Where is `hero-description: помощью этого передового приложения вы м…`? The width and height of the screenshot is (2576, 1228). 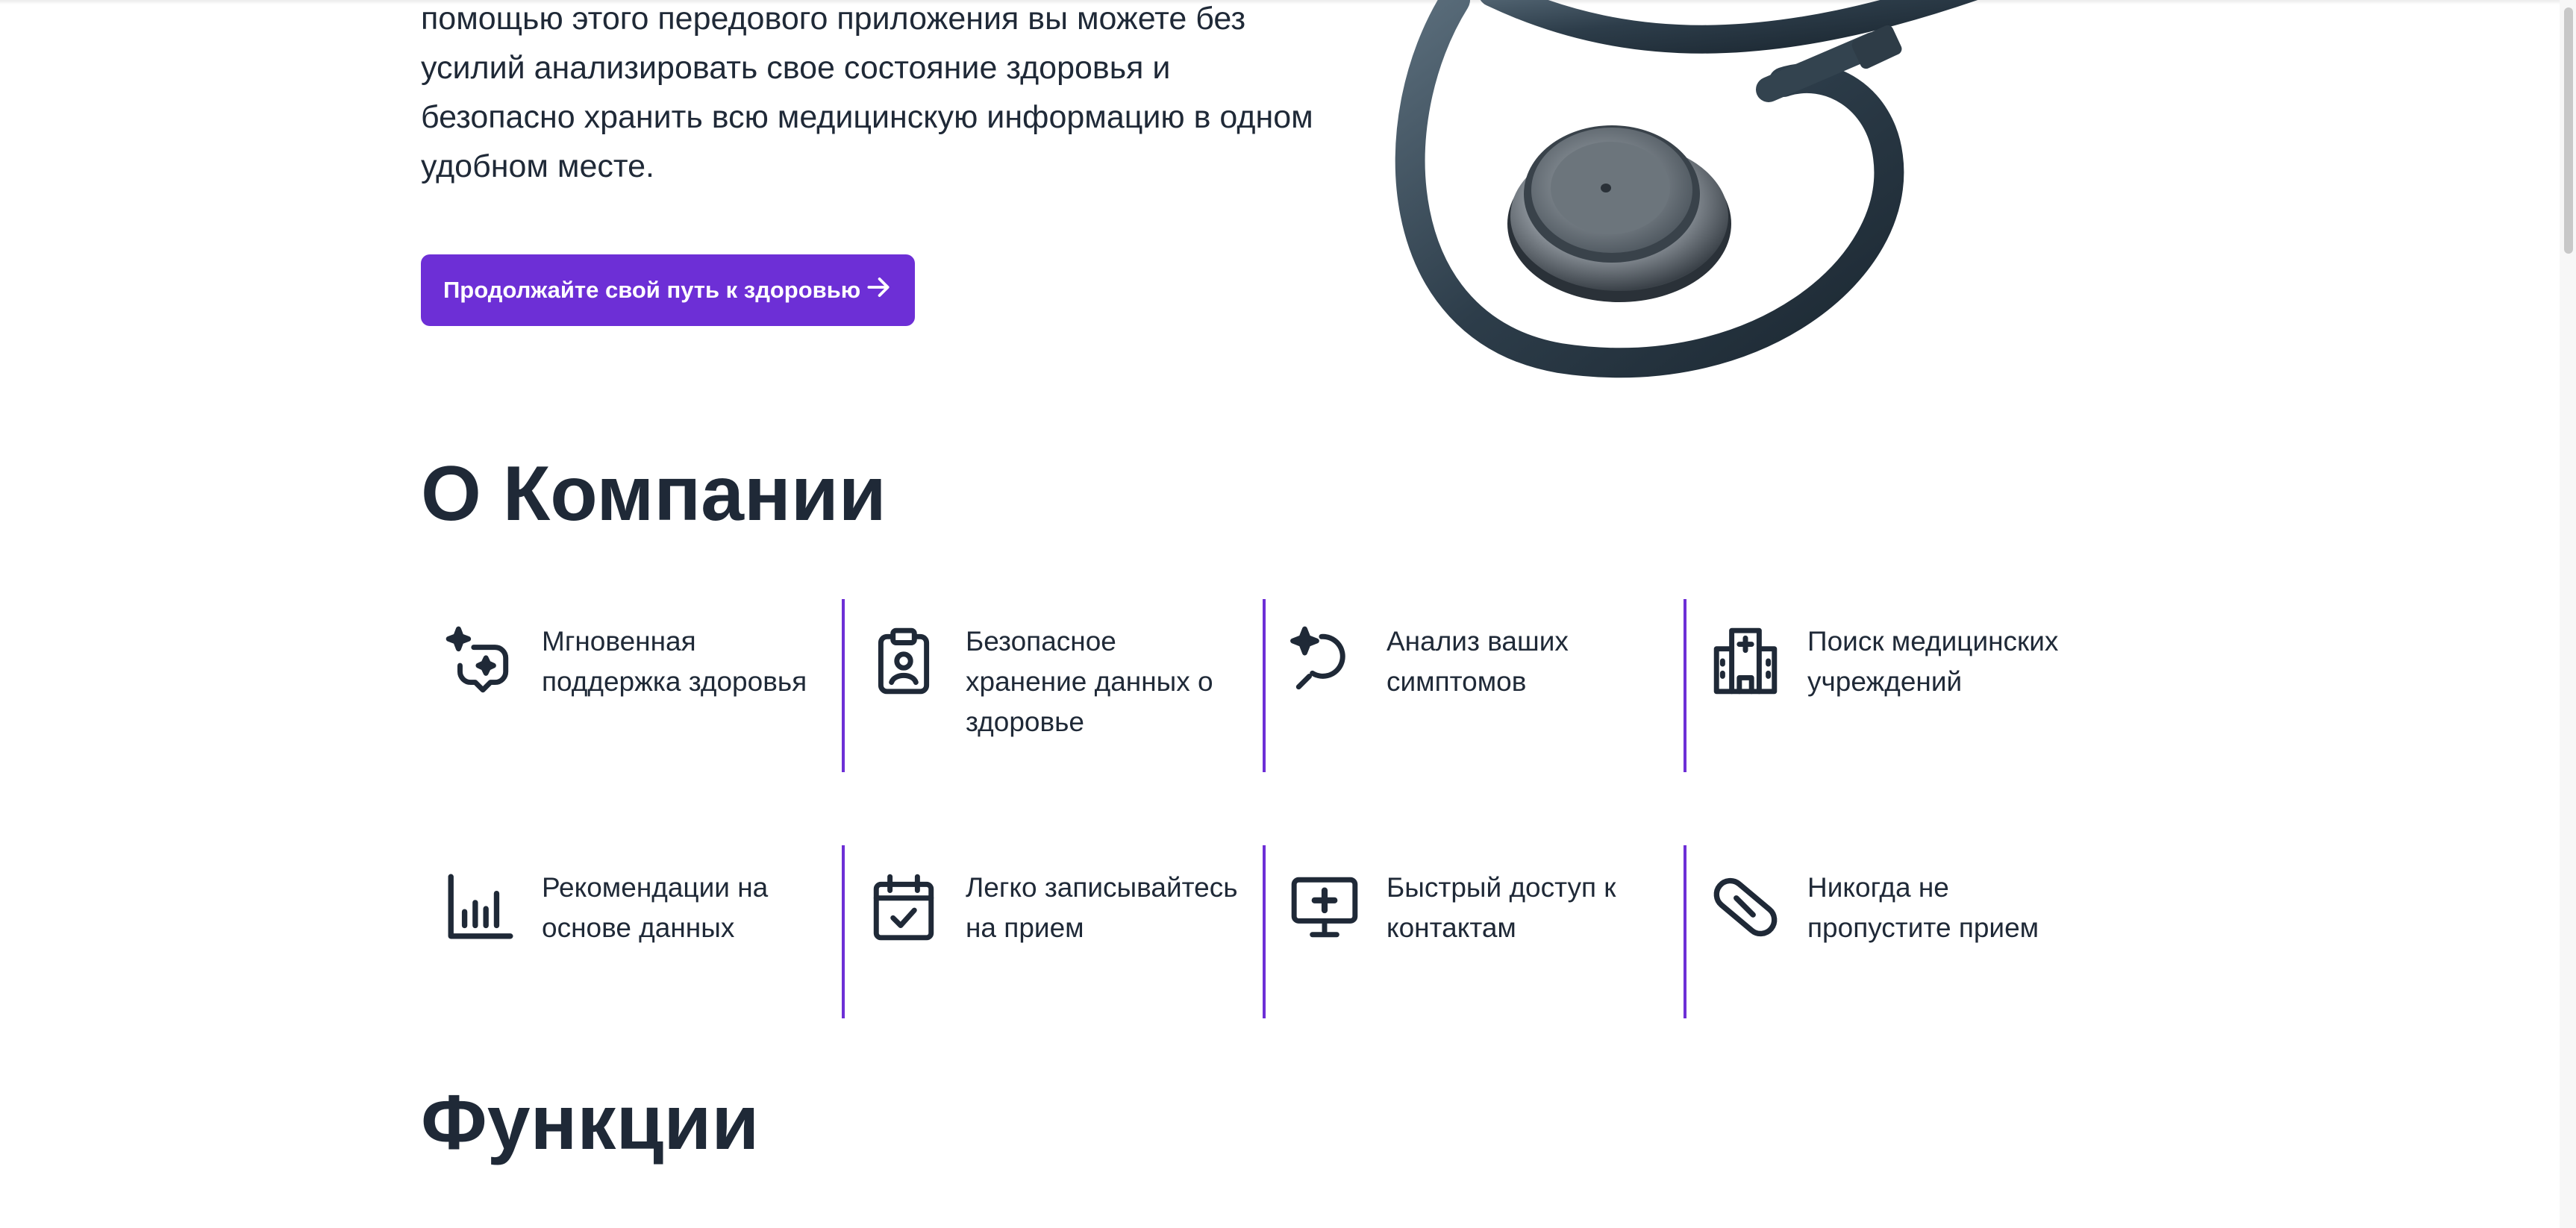
hero-description: помощью этого передового приложения вы м… is located at coordinates (867, 92).